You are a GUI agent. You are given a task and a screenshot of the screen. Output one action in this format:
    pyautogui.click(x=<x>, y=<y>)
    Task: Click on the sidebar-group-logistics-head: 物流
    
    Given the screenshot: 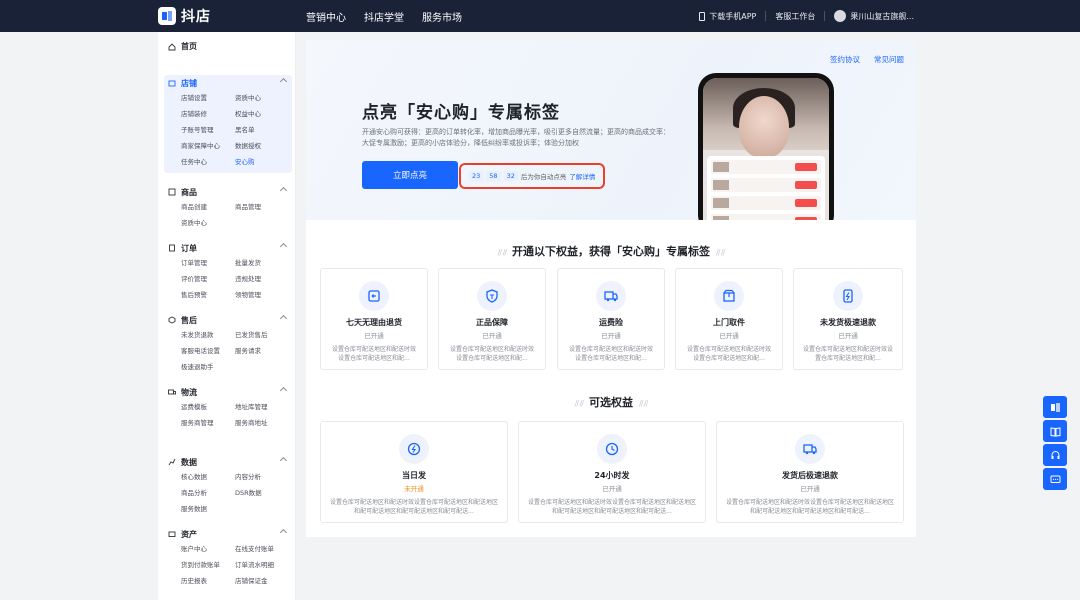 What is the action you would take?
    pyautogui.click(x=228, y=392)
    